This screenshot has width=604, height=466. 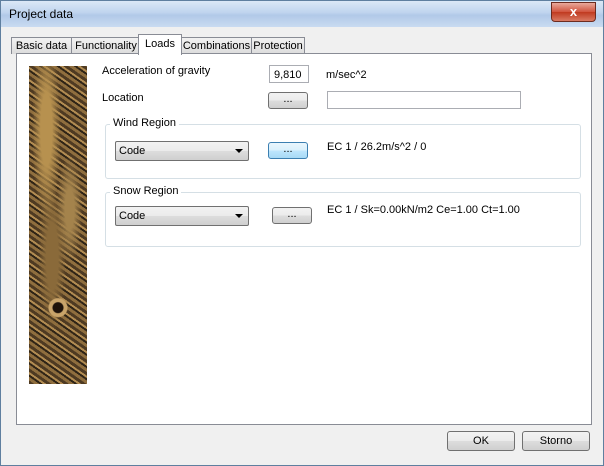 What do you see at coordinates (423, 210) in the screenshot?
I see `snow-region-info: EC 1 / Sk=0.00kN/m2 Ce=1.00 Ct=1.00` at bounding box center [423, 210].